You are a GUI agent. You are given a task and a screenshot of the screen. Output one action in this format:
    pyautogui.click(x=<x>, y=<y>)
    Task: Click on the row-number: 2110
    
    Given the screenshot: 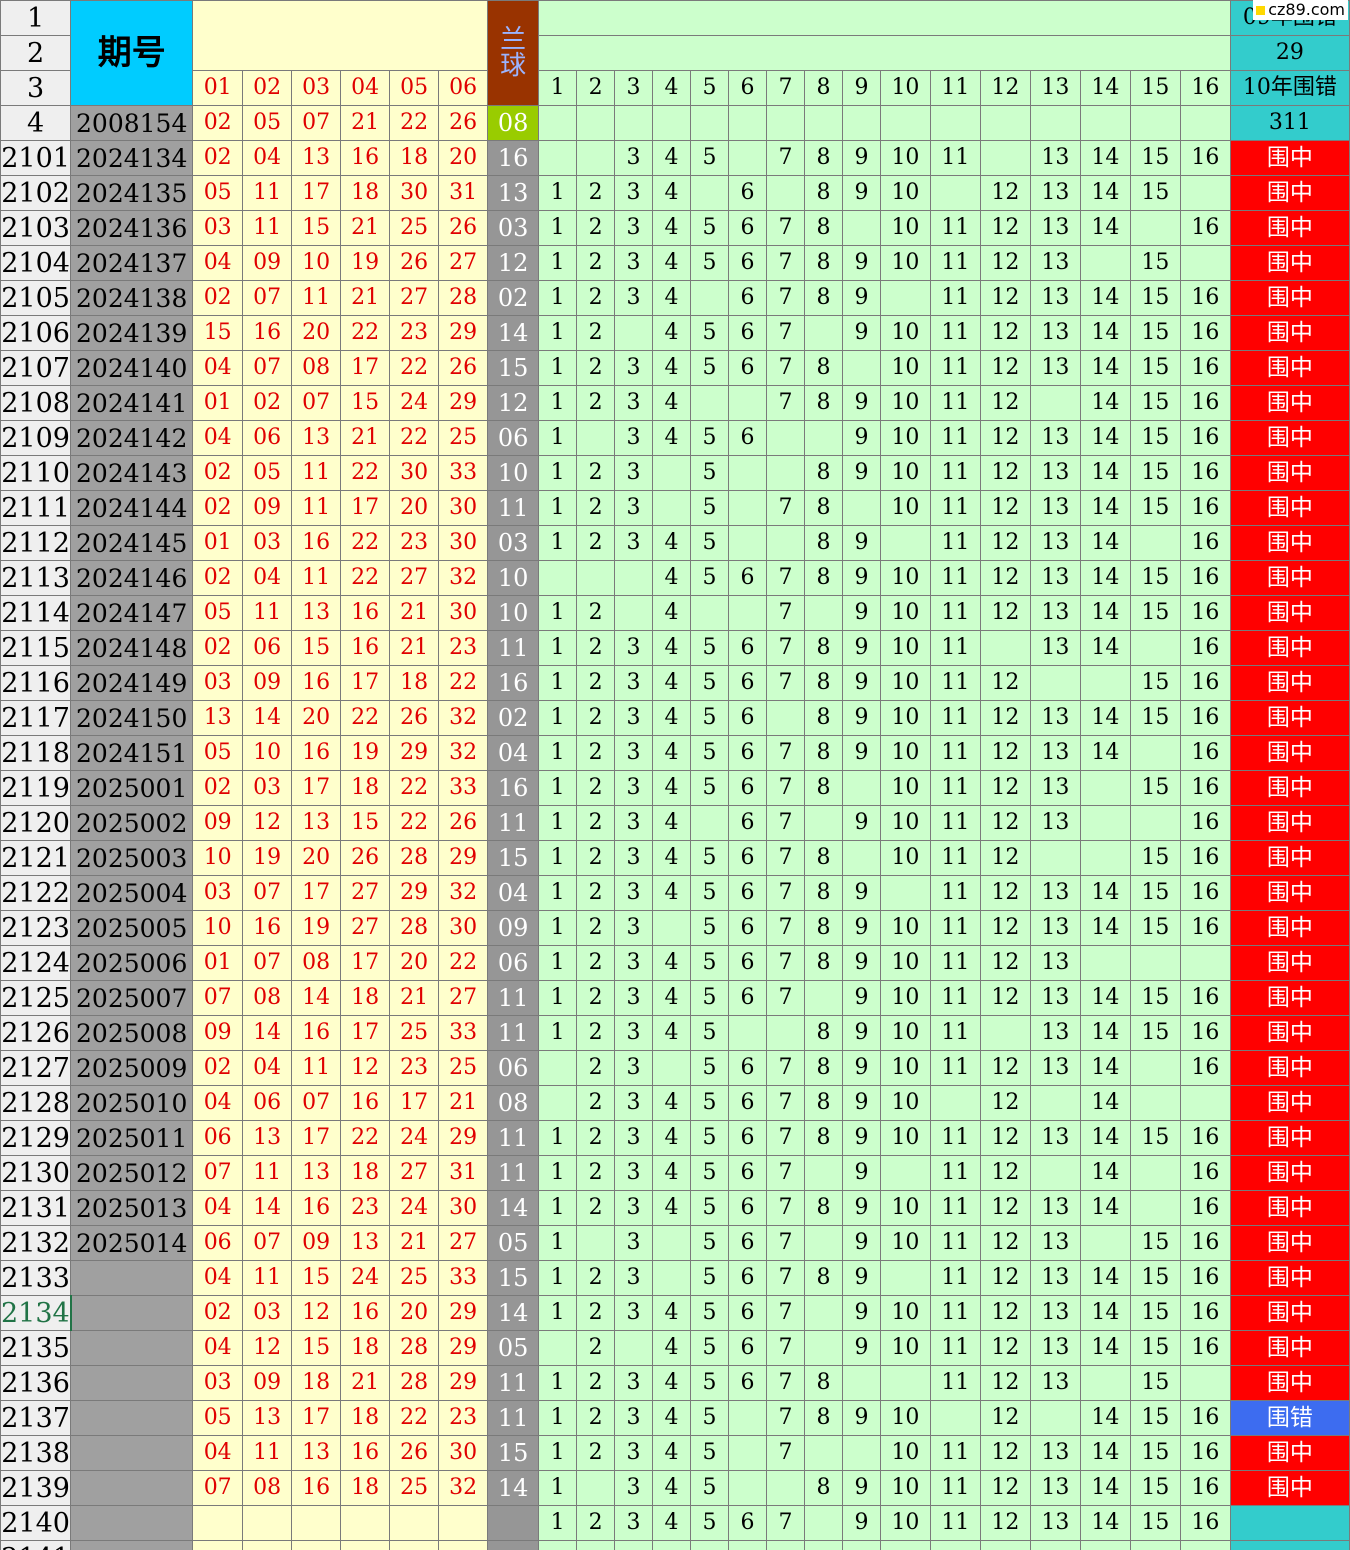 What is the action you would take?
    pyautogui.click(x=36, y=473)
    